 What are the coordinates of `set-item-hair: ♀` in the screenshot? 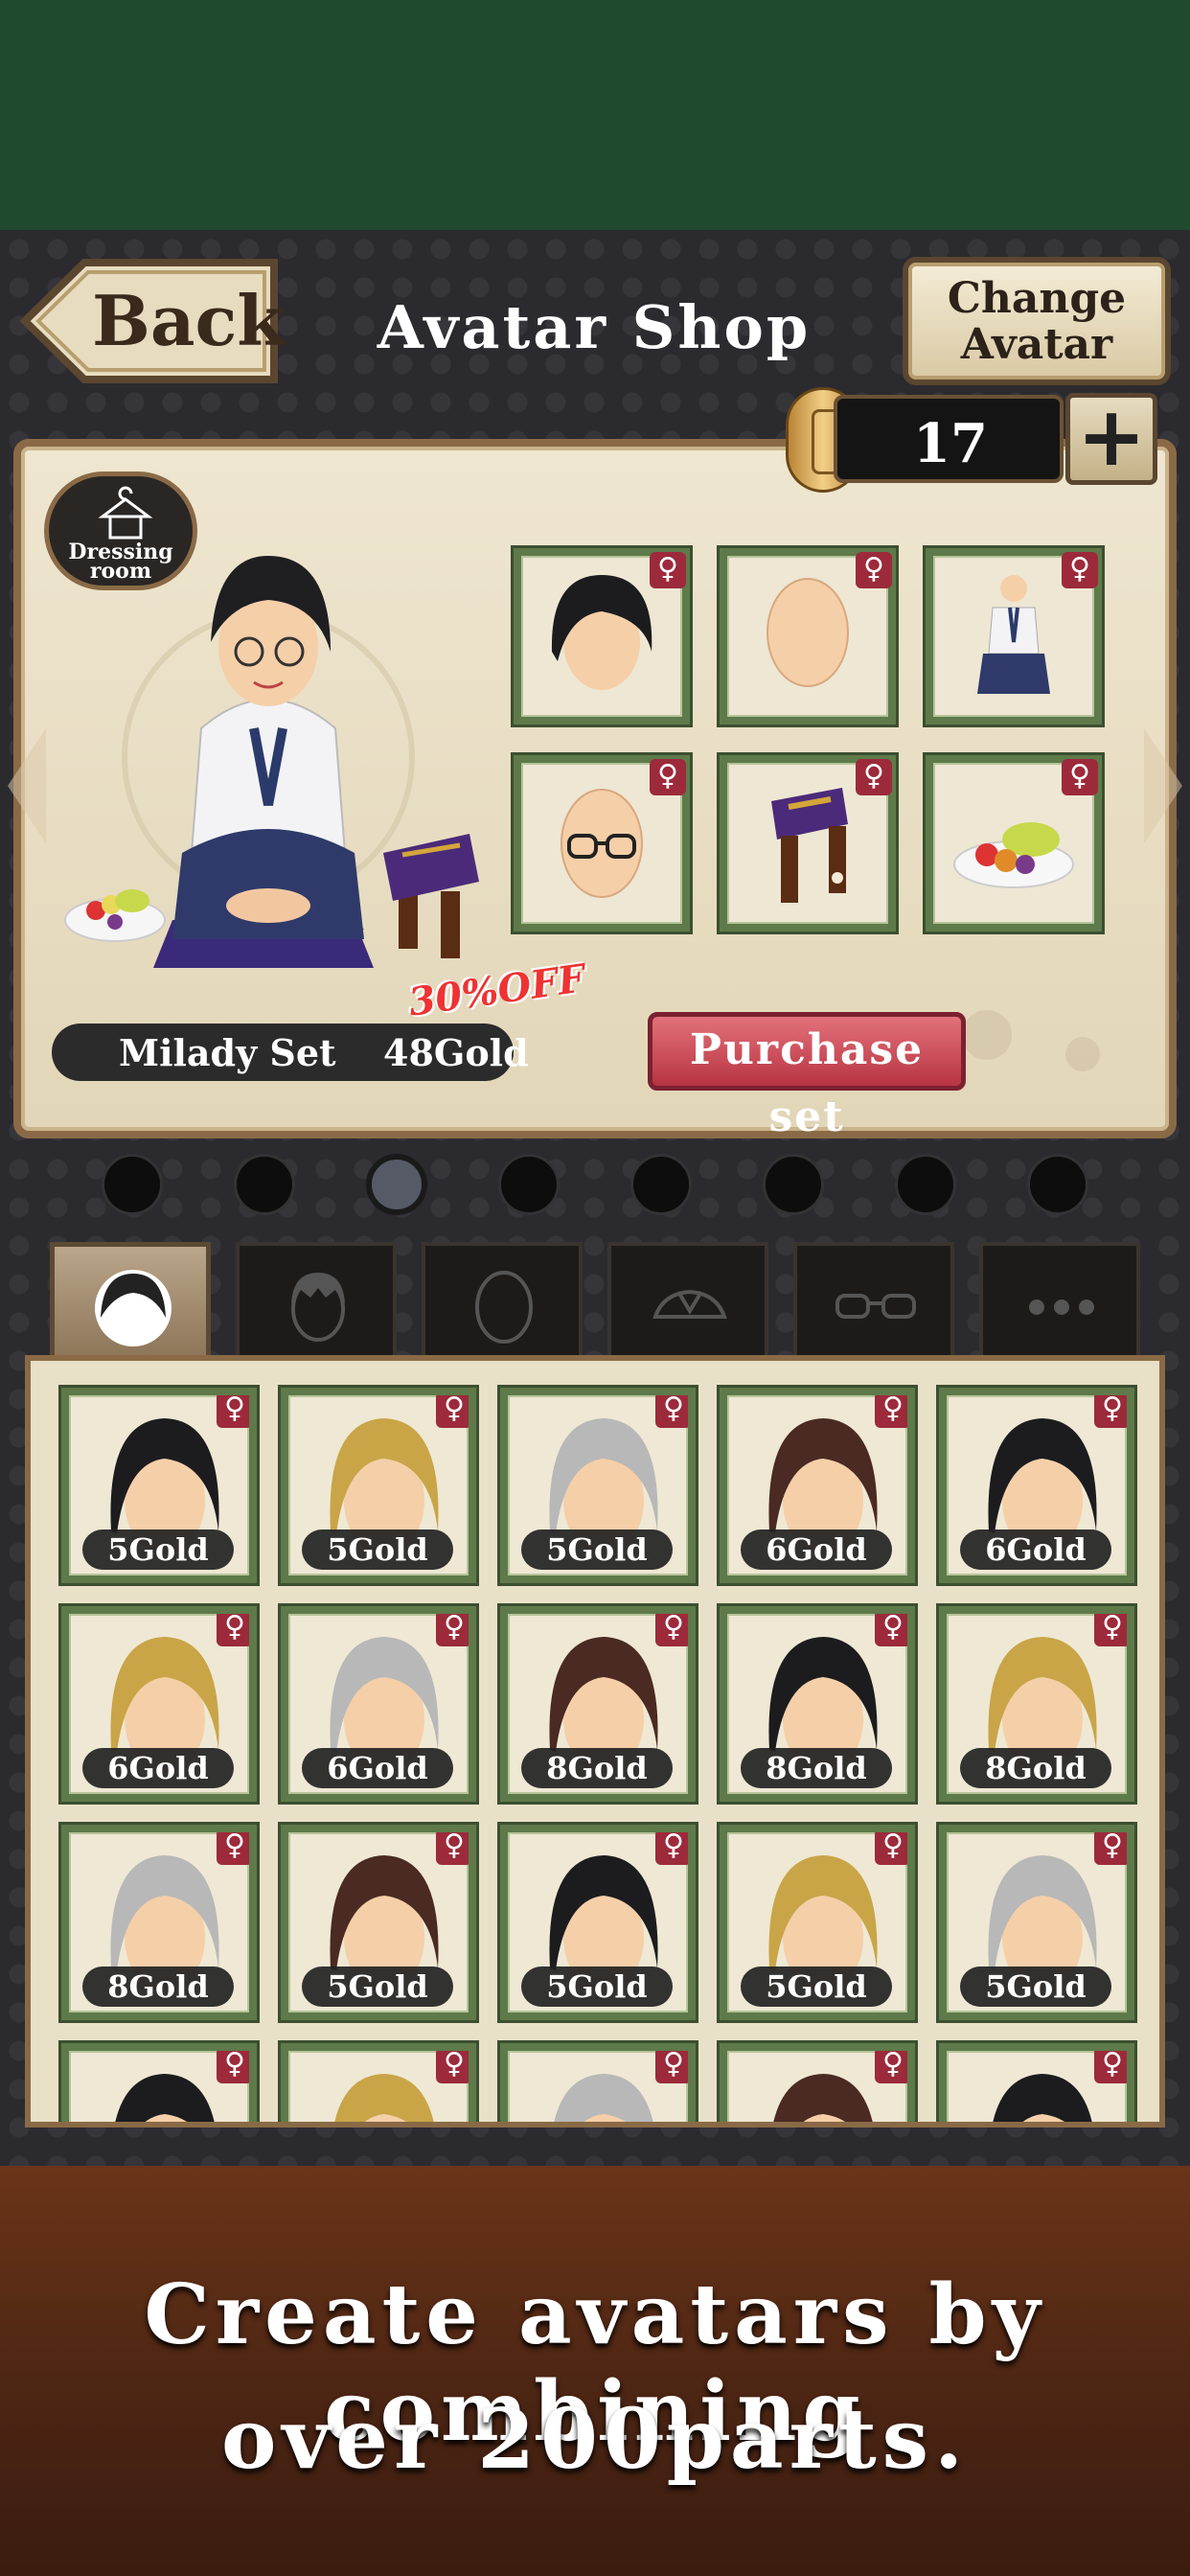 It's located at (602, 636).